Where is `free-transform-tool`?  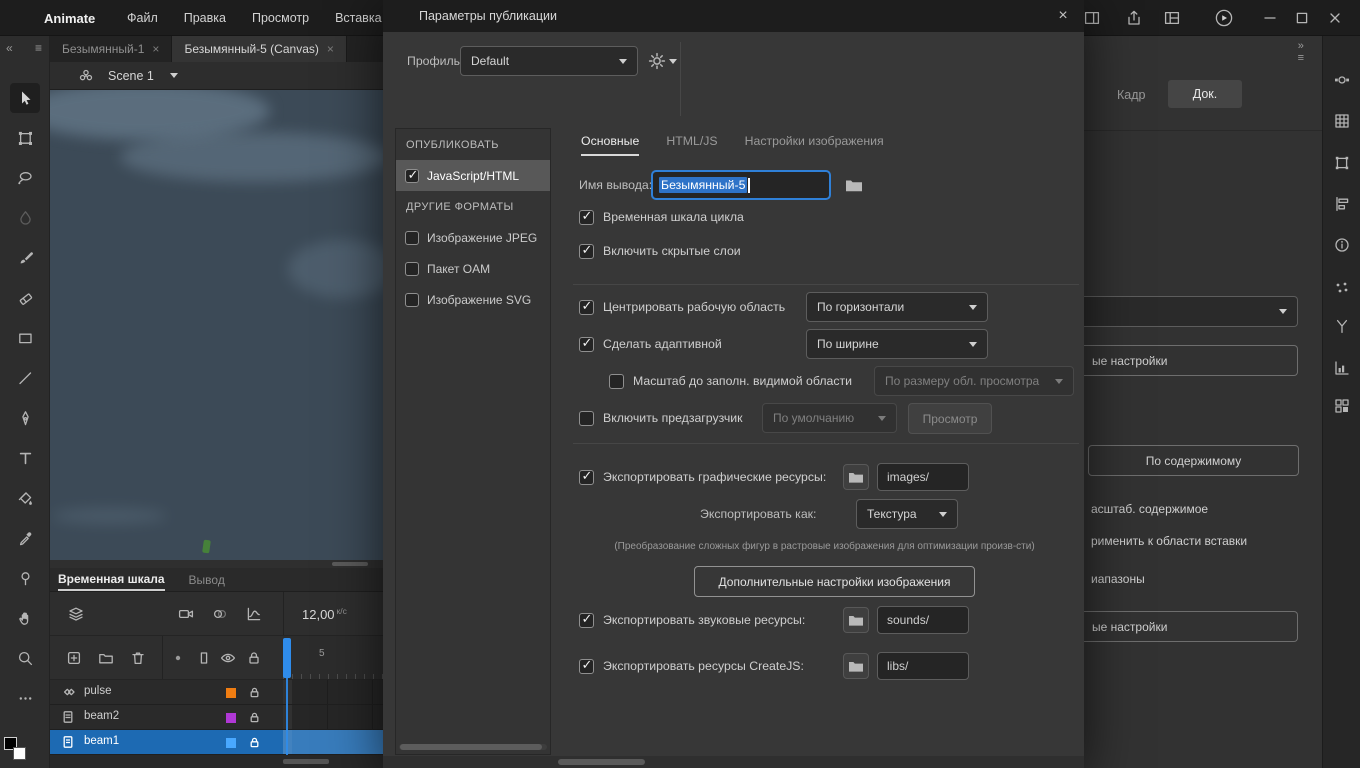
free-transform-tool is located at coordinates (25, 138).